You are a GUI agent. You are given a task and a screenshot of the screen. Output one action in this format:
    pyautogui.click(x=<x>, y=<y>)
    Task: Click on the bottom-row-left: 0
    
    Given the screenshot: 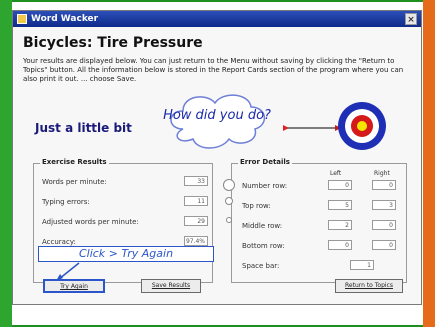 What is the action you would take?
    pyautogui.click(x=340, y=245)
    